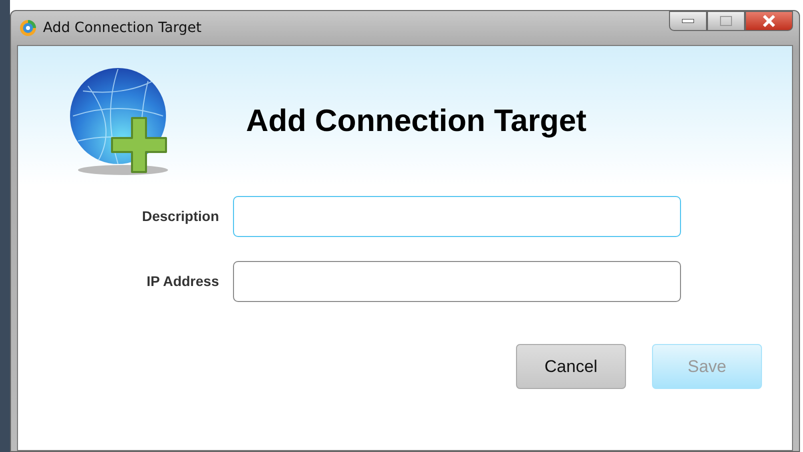  I want to click on close-icon, so click(769, 21).